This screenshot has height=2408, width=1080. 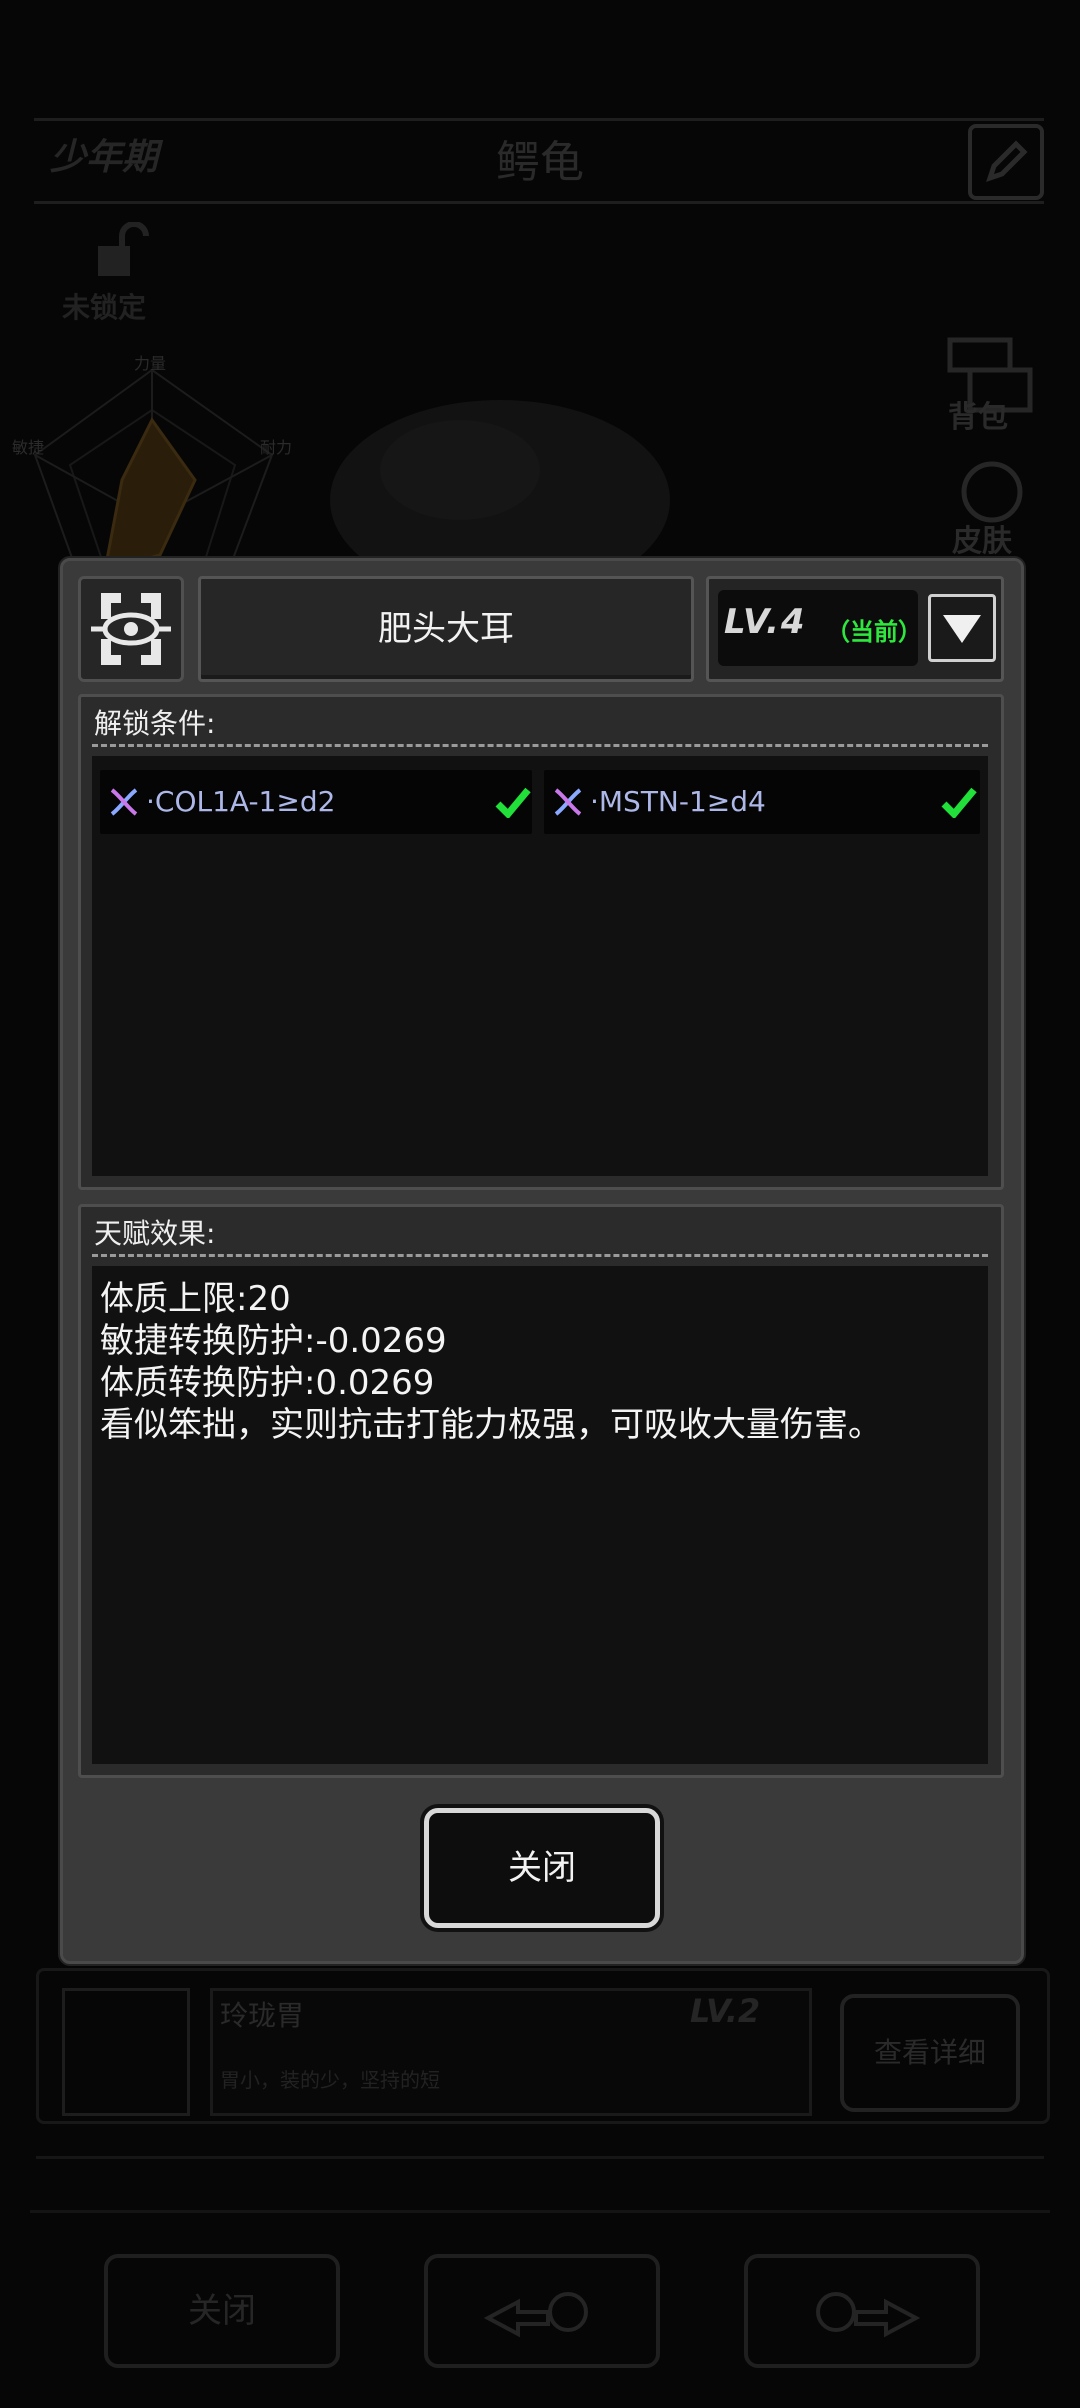 I want to click on unlock-condition-item: ·MSTN-1≥d4, so click(x=762, y=802).